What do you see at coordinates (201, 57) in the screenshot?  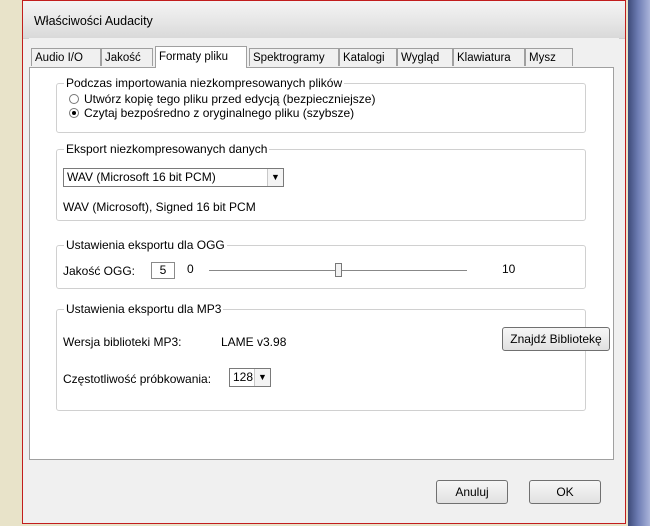 I see `tab-file-formats: Formaty pliku` at bounding box center [201, 57].